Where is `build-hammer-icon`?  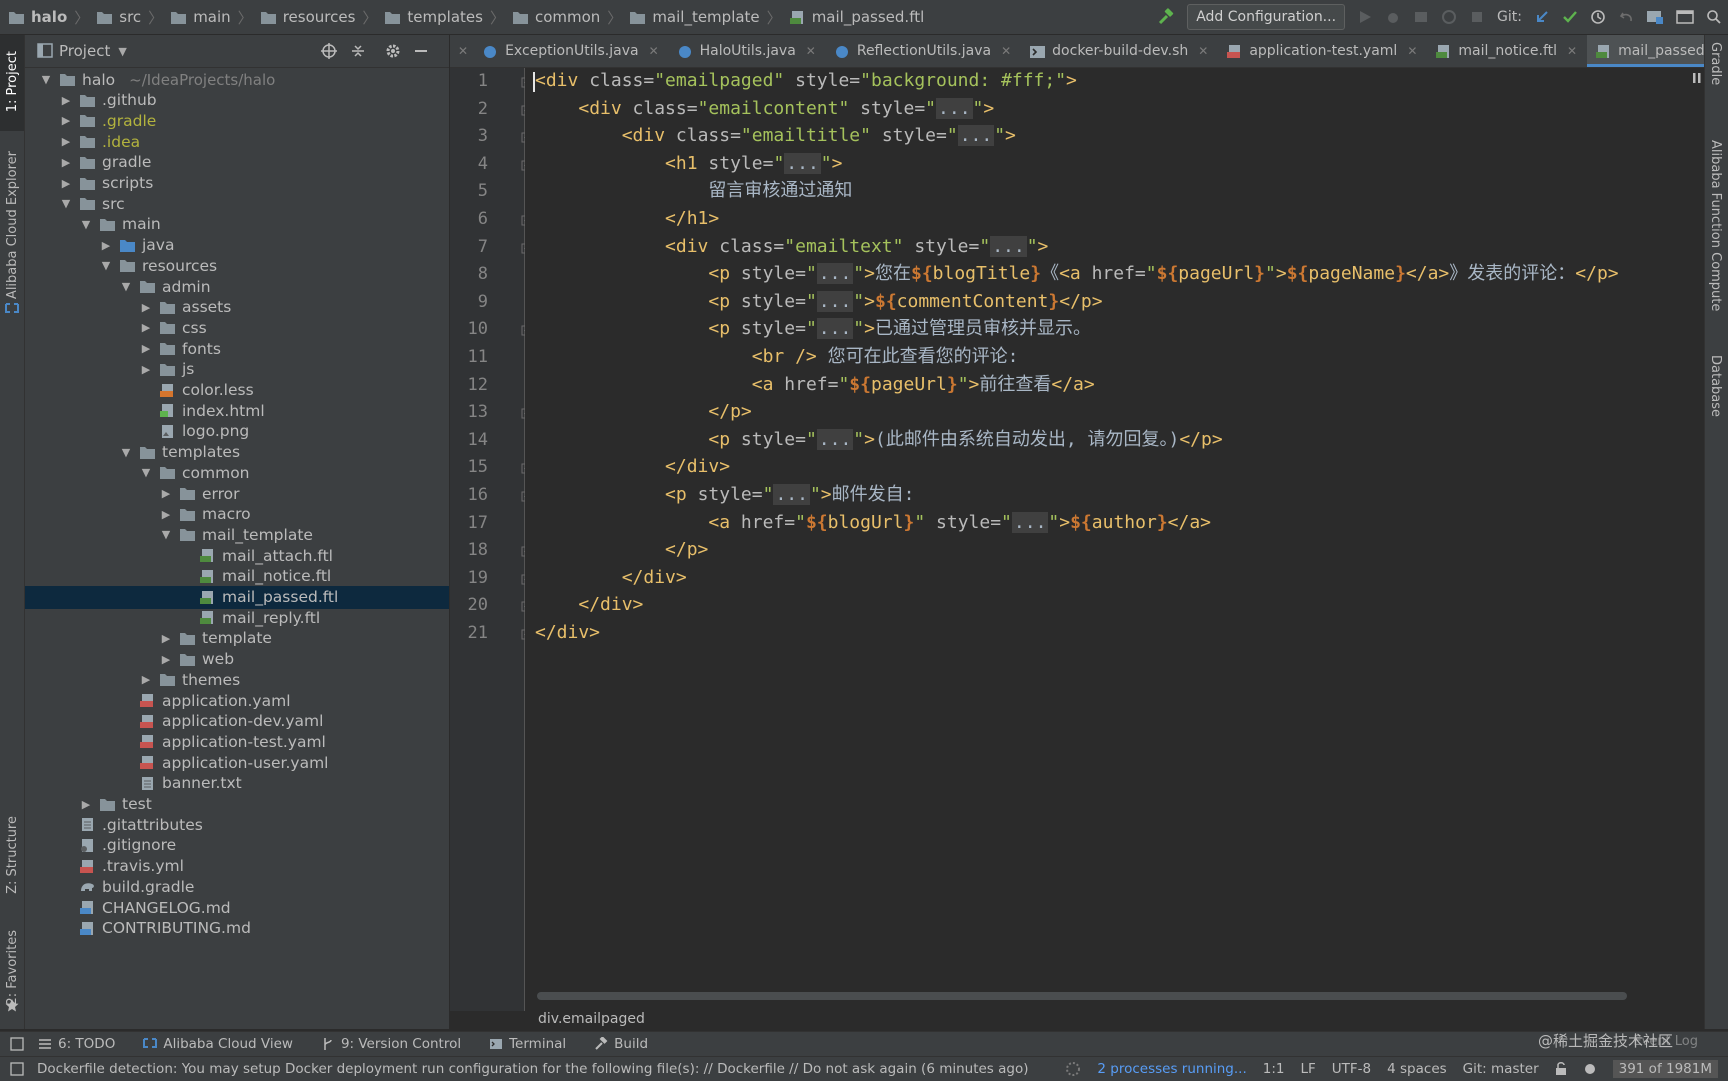 build-hammer-icon is located at coordinates (1166, 17).